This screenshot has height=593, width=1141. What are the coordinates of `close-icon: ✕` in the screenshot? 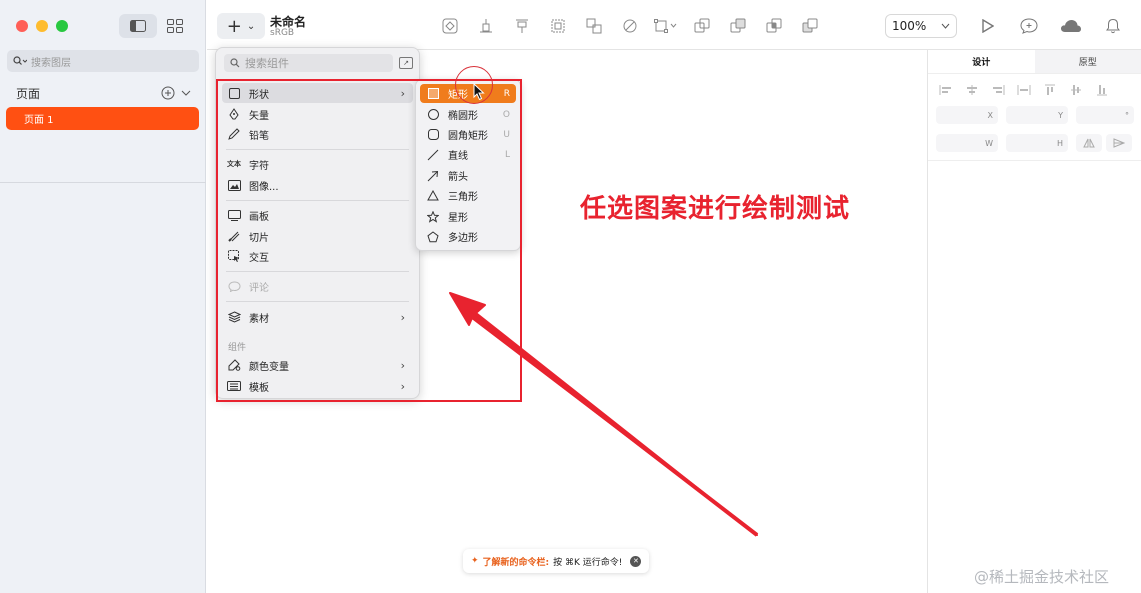 It's located at (636, 561).